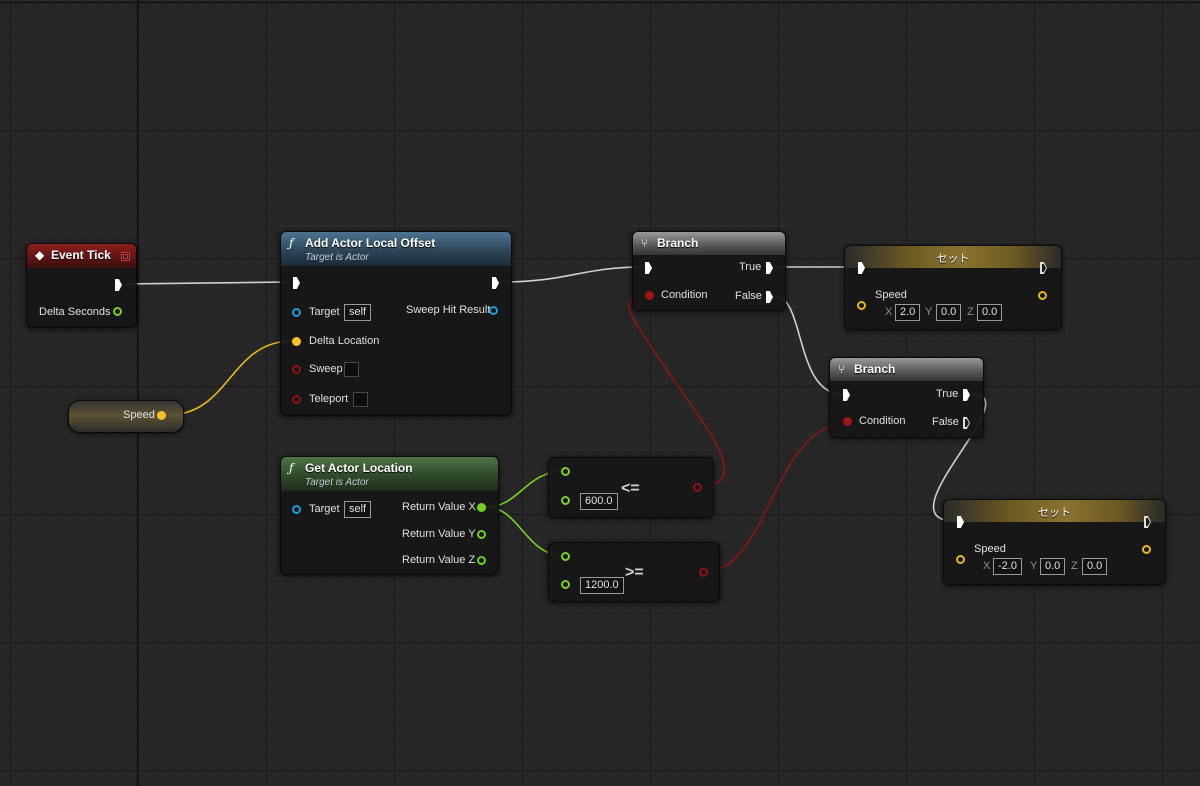 This screenshot has height=786, width=1200. I want to click on branch-2-false-label: False, so click(945, 422).